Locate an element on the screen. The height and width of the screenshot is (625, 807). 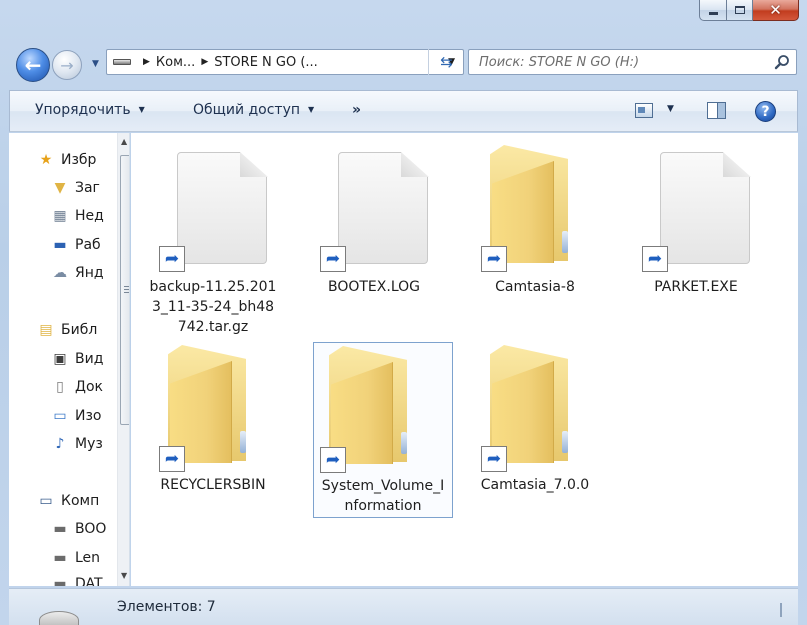
forward-button: → is located at coordinates (67, 65).